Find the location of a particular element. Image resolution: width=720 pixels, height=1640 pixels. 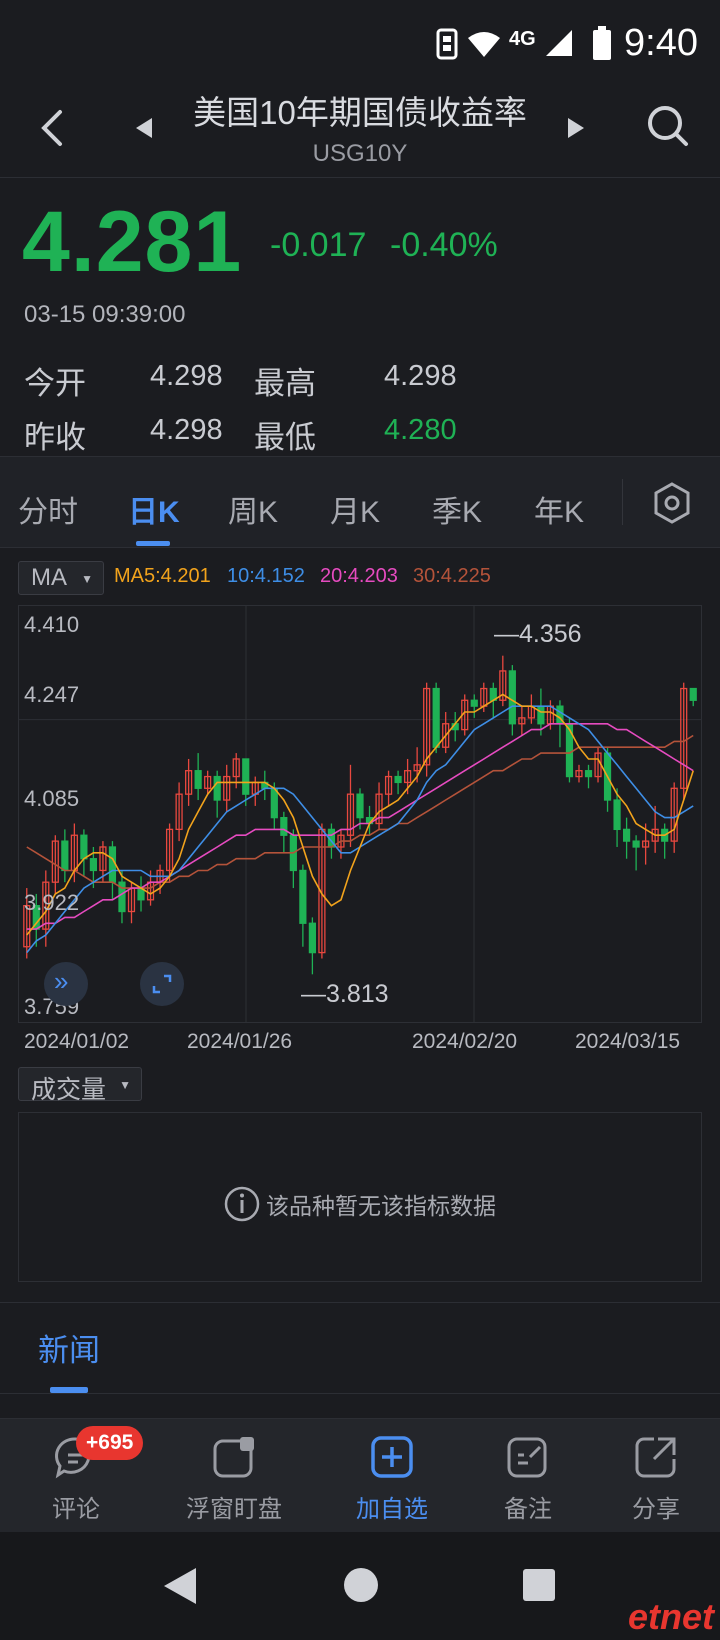

x-tick-label: 2024/02/20 is located at coordinates (465, 1041).